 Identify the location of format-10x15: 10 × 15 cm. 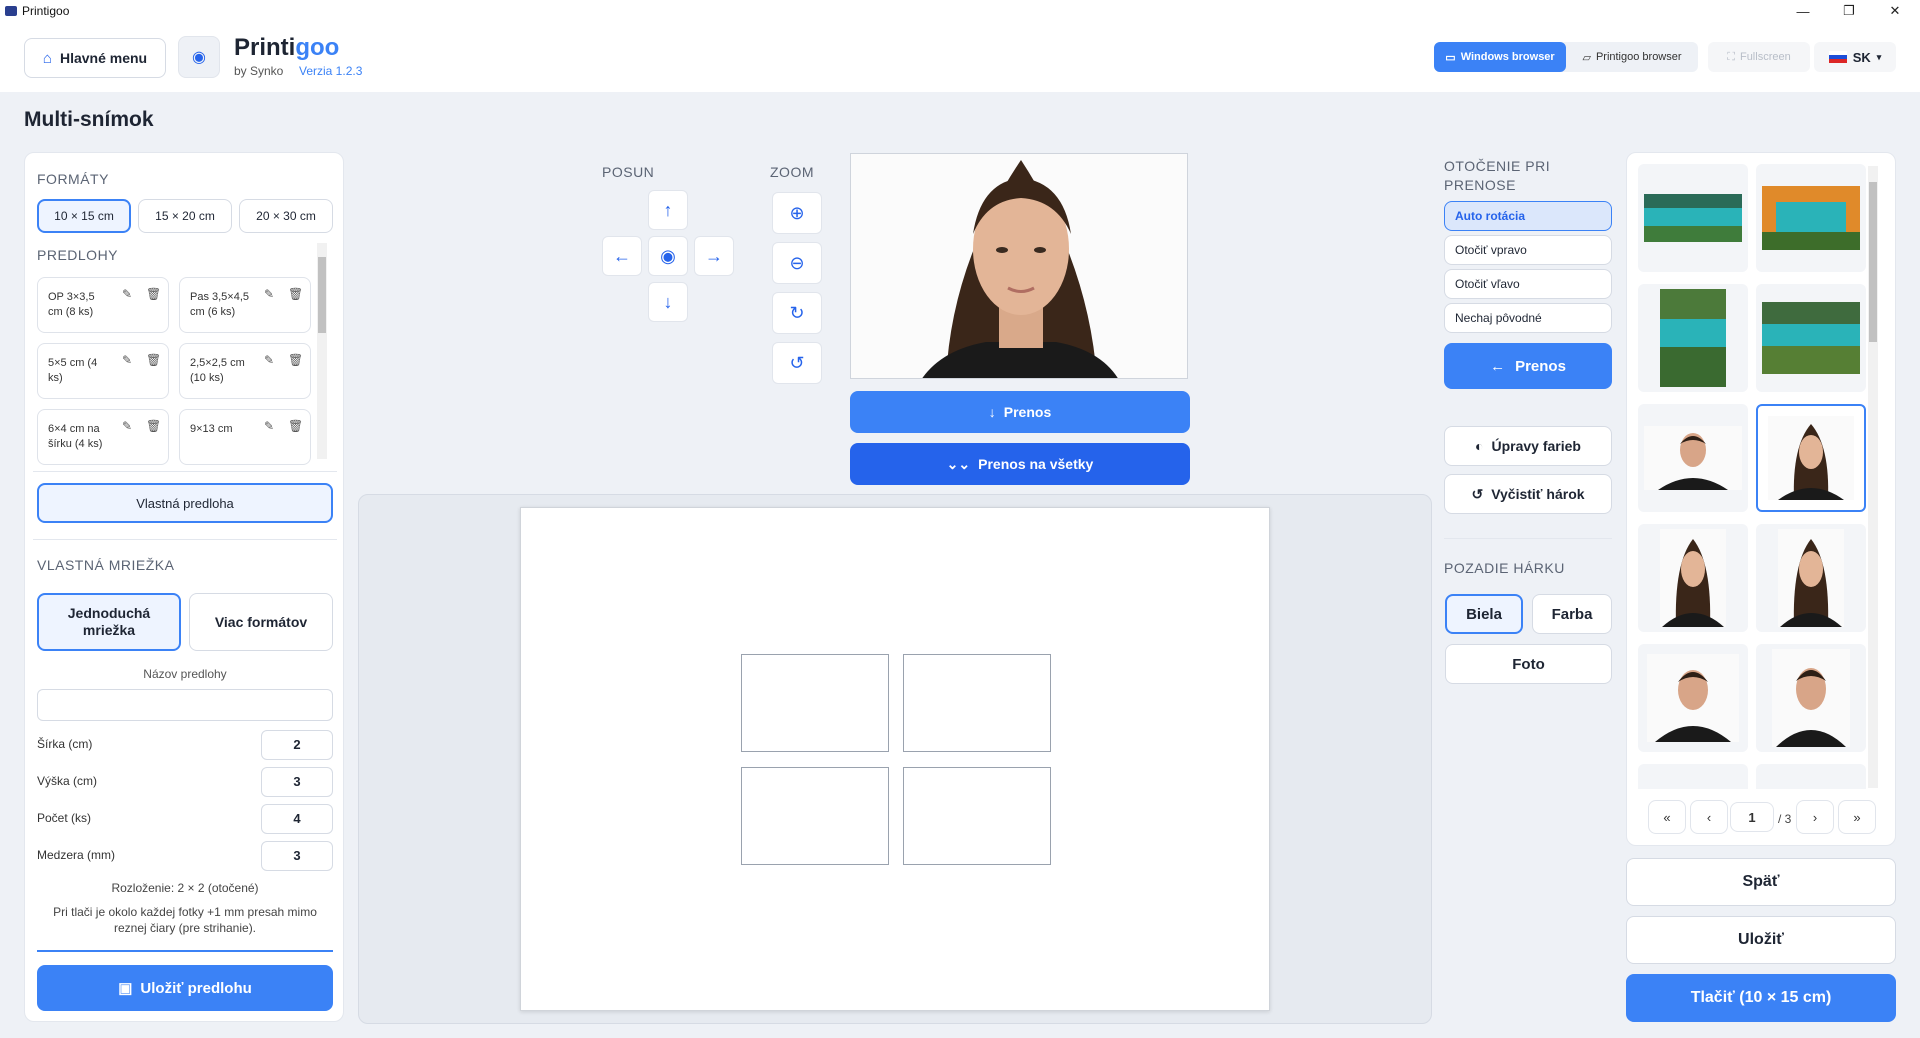
(84, 216).